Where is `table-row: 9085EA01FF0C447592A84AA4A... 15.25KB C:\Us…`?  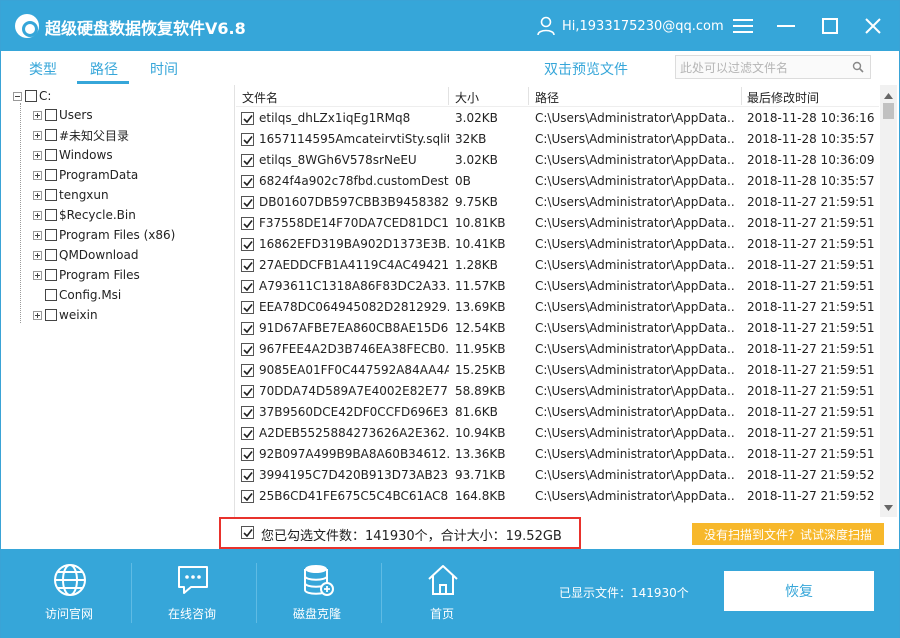
table-row: 9085EA01FF0C447592A84AA4A... 15.25KB C:\Us… is located at coordinates (557, 370).